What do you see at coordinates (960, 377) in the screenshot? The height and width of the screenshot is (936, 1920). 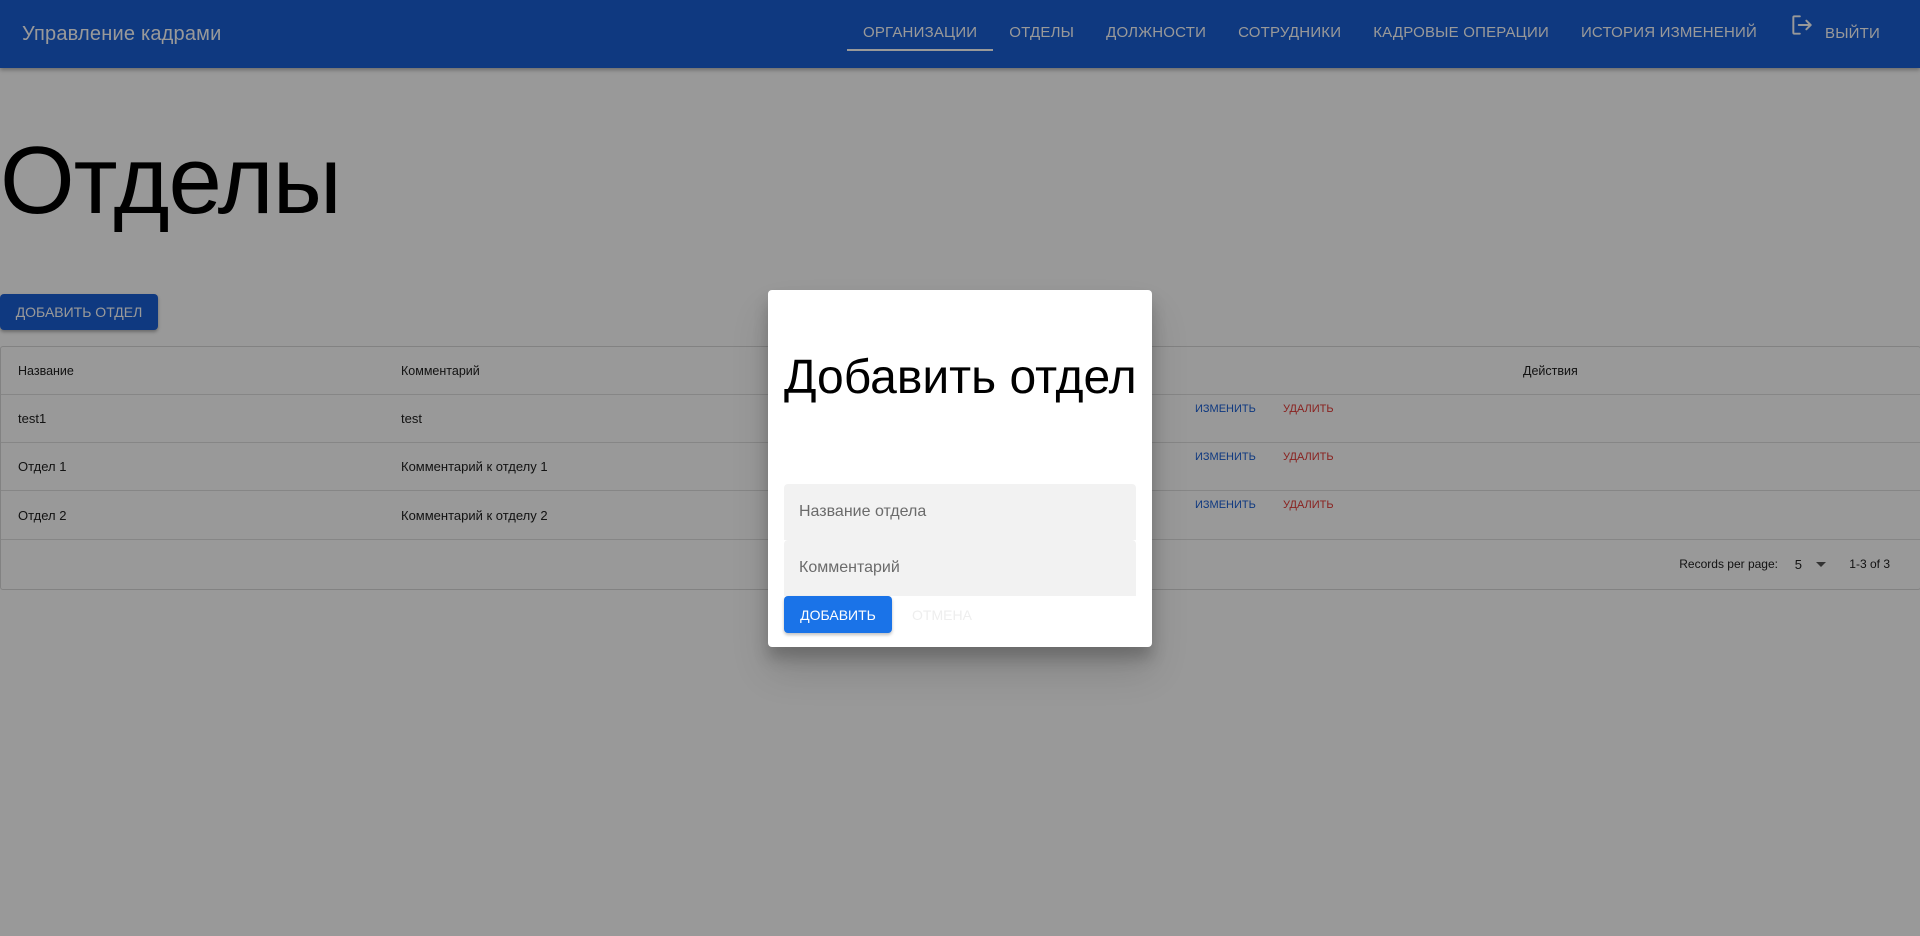 I see `dialog-title: Добавить отдел` at bounding box center [960, 377].